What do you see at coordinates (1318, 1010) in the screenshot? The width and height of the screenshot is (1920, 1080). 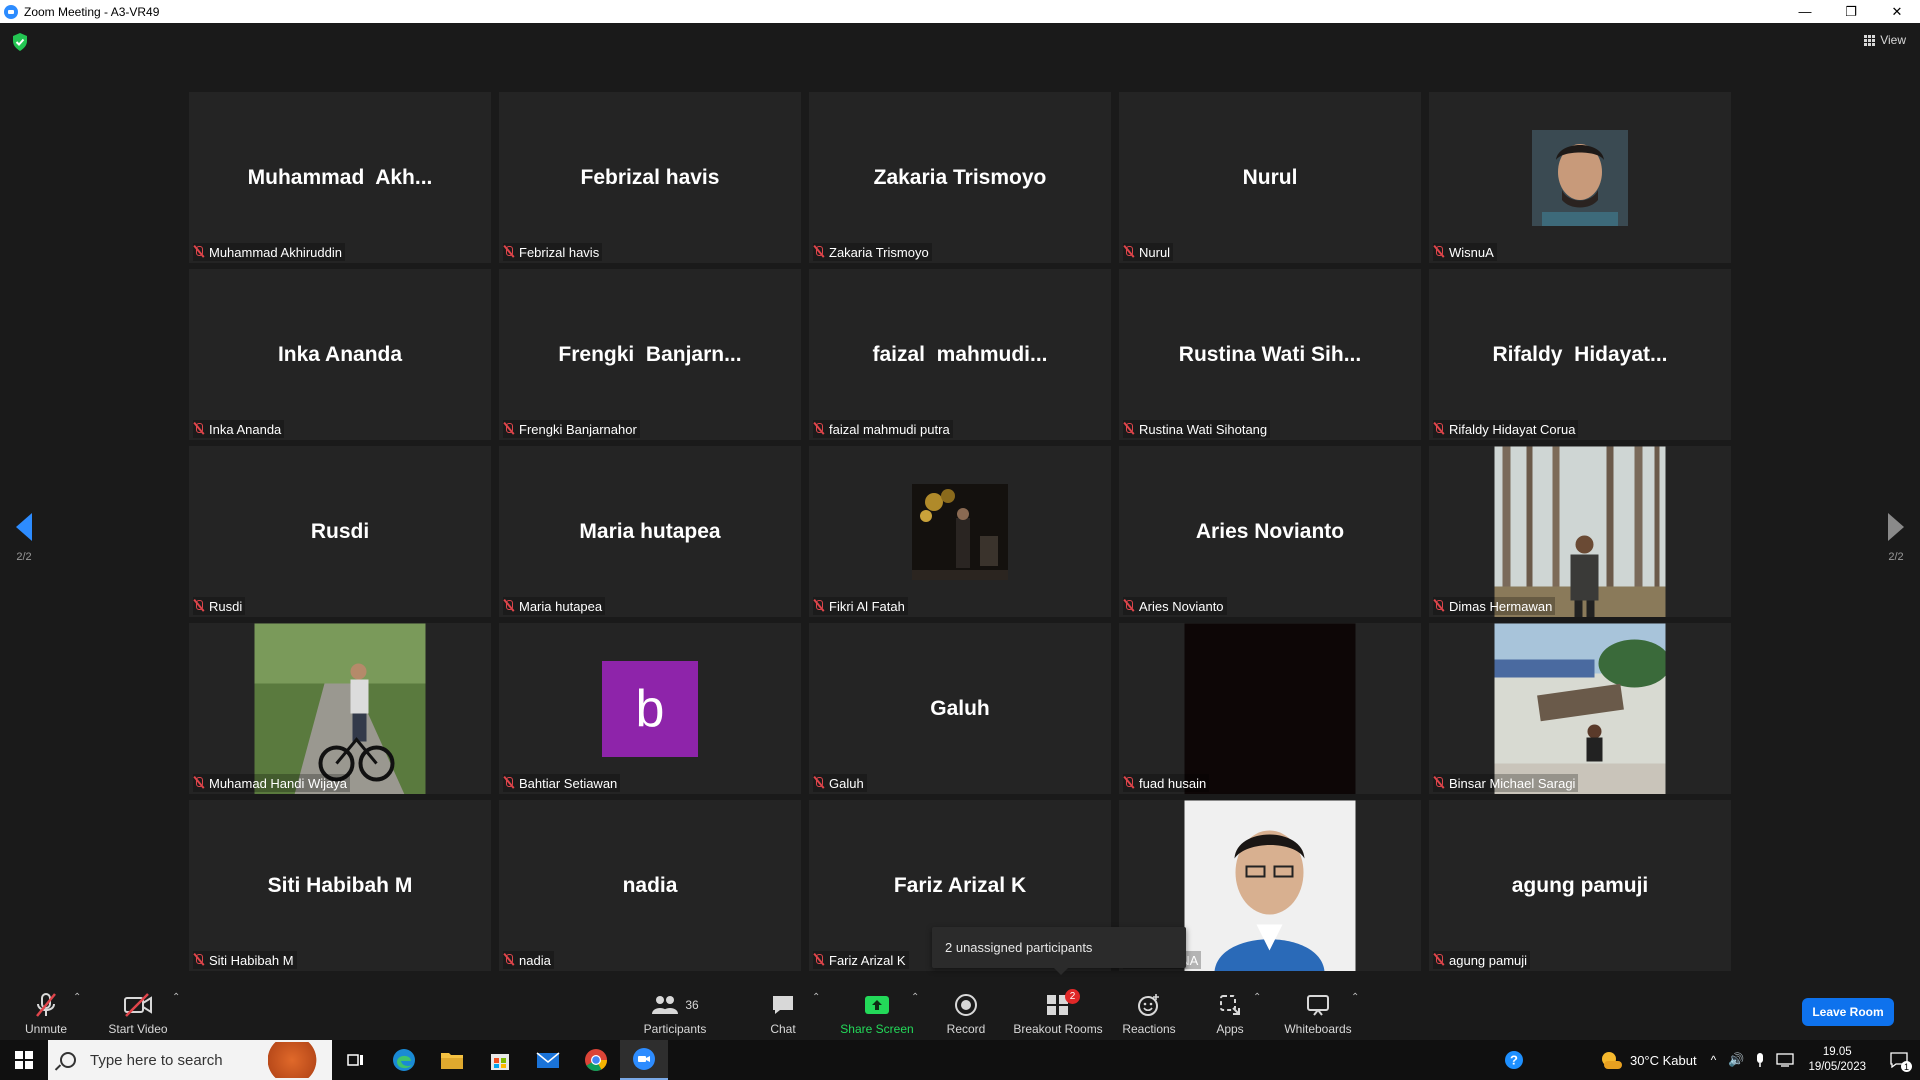 I see `whiteboards-button: Whiteboards` at bounding box center [1318, 1010].